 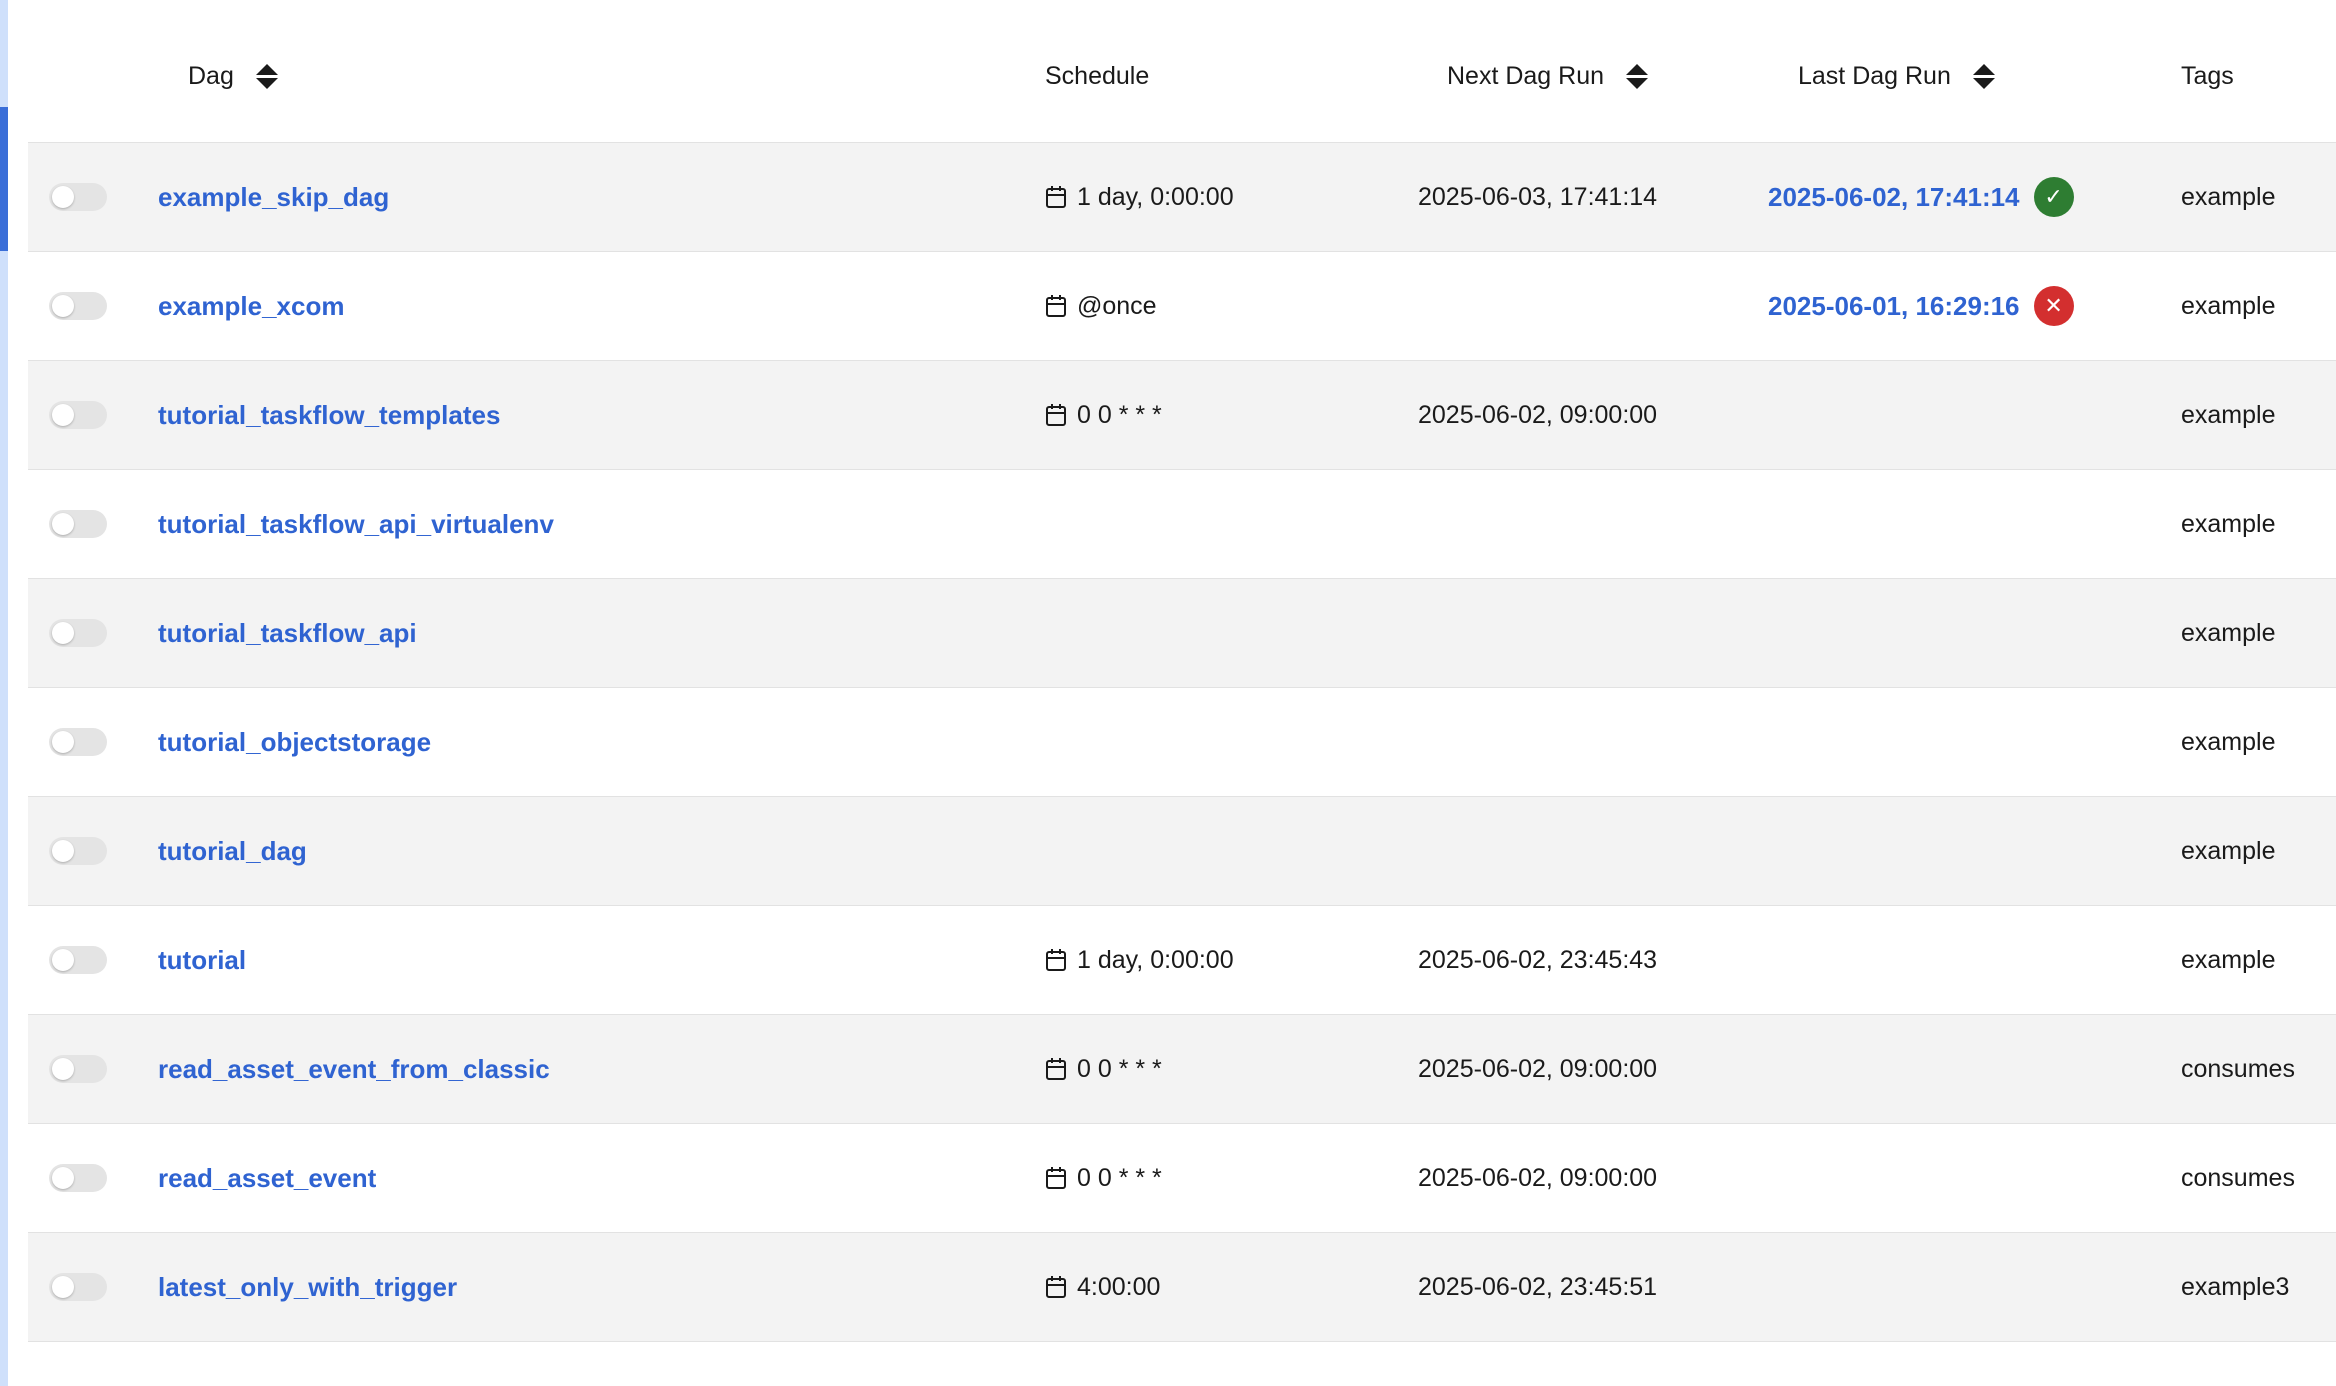 What do you see at coordinates (2053, 197) in the screenshot?
I see `check-circle-icon: ✓` at bounding box center [2053, 197].